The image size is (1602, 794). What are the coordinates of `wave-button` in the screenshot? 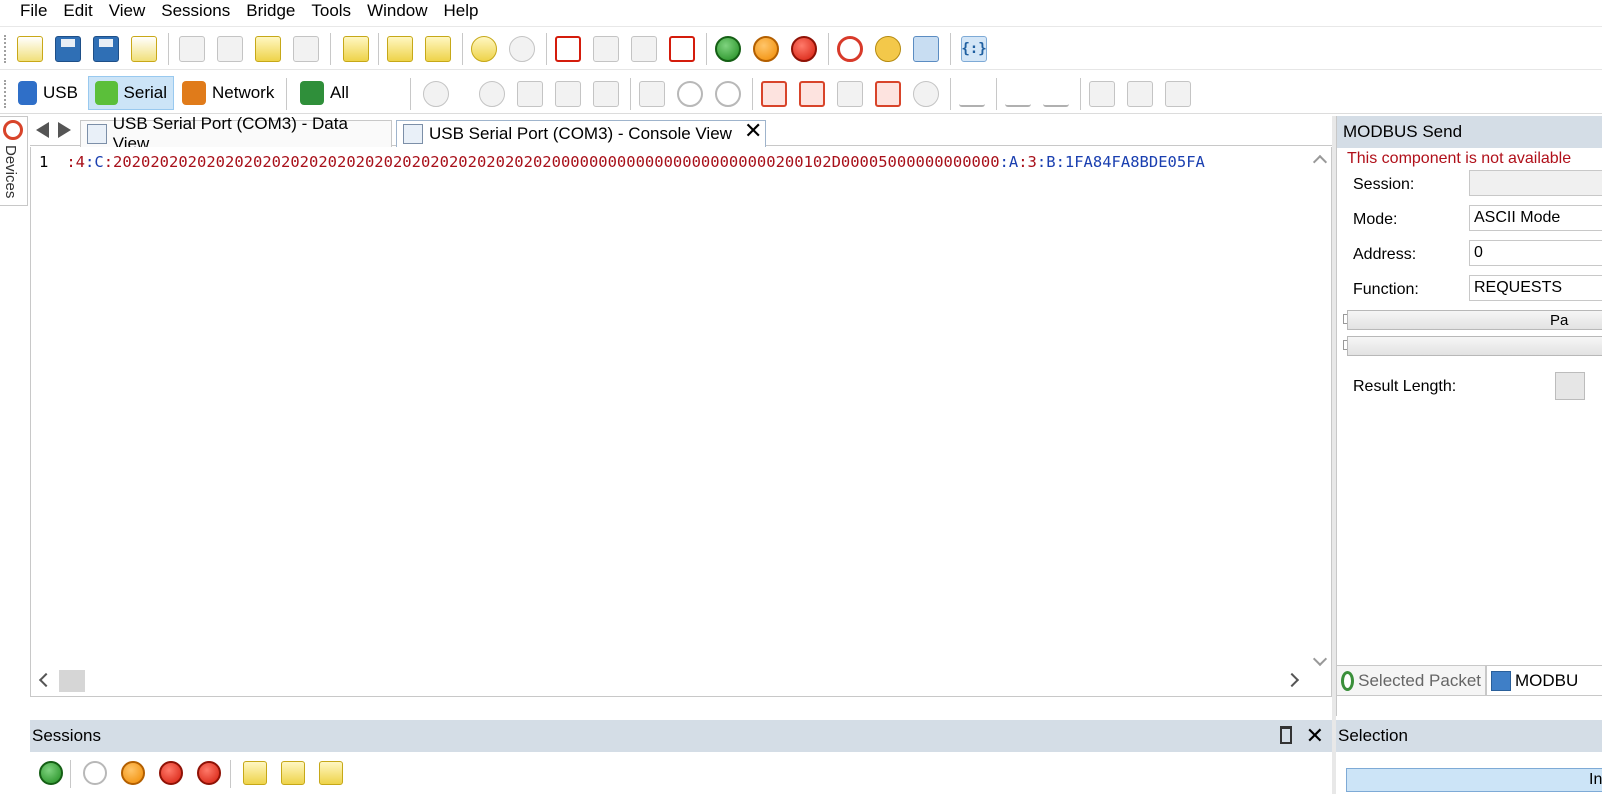 It's located at (1018, 94).